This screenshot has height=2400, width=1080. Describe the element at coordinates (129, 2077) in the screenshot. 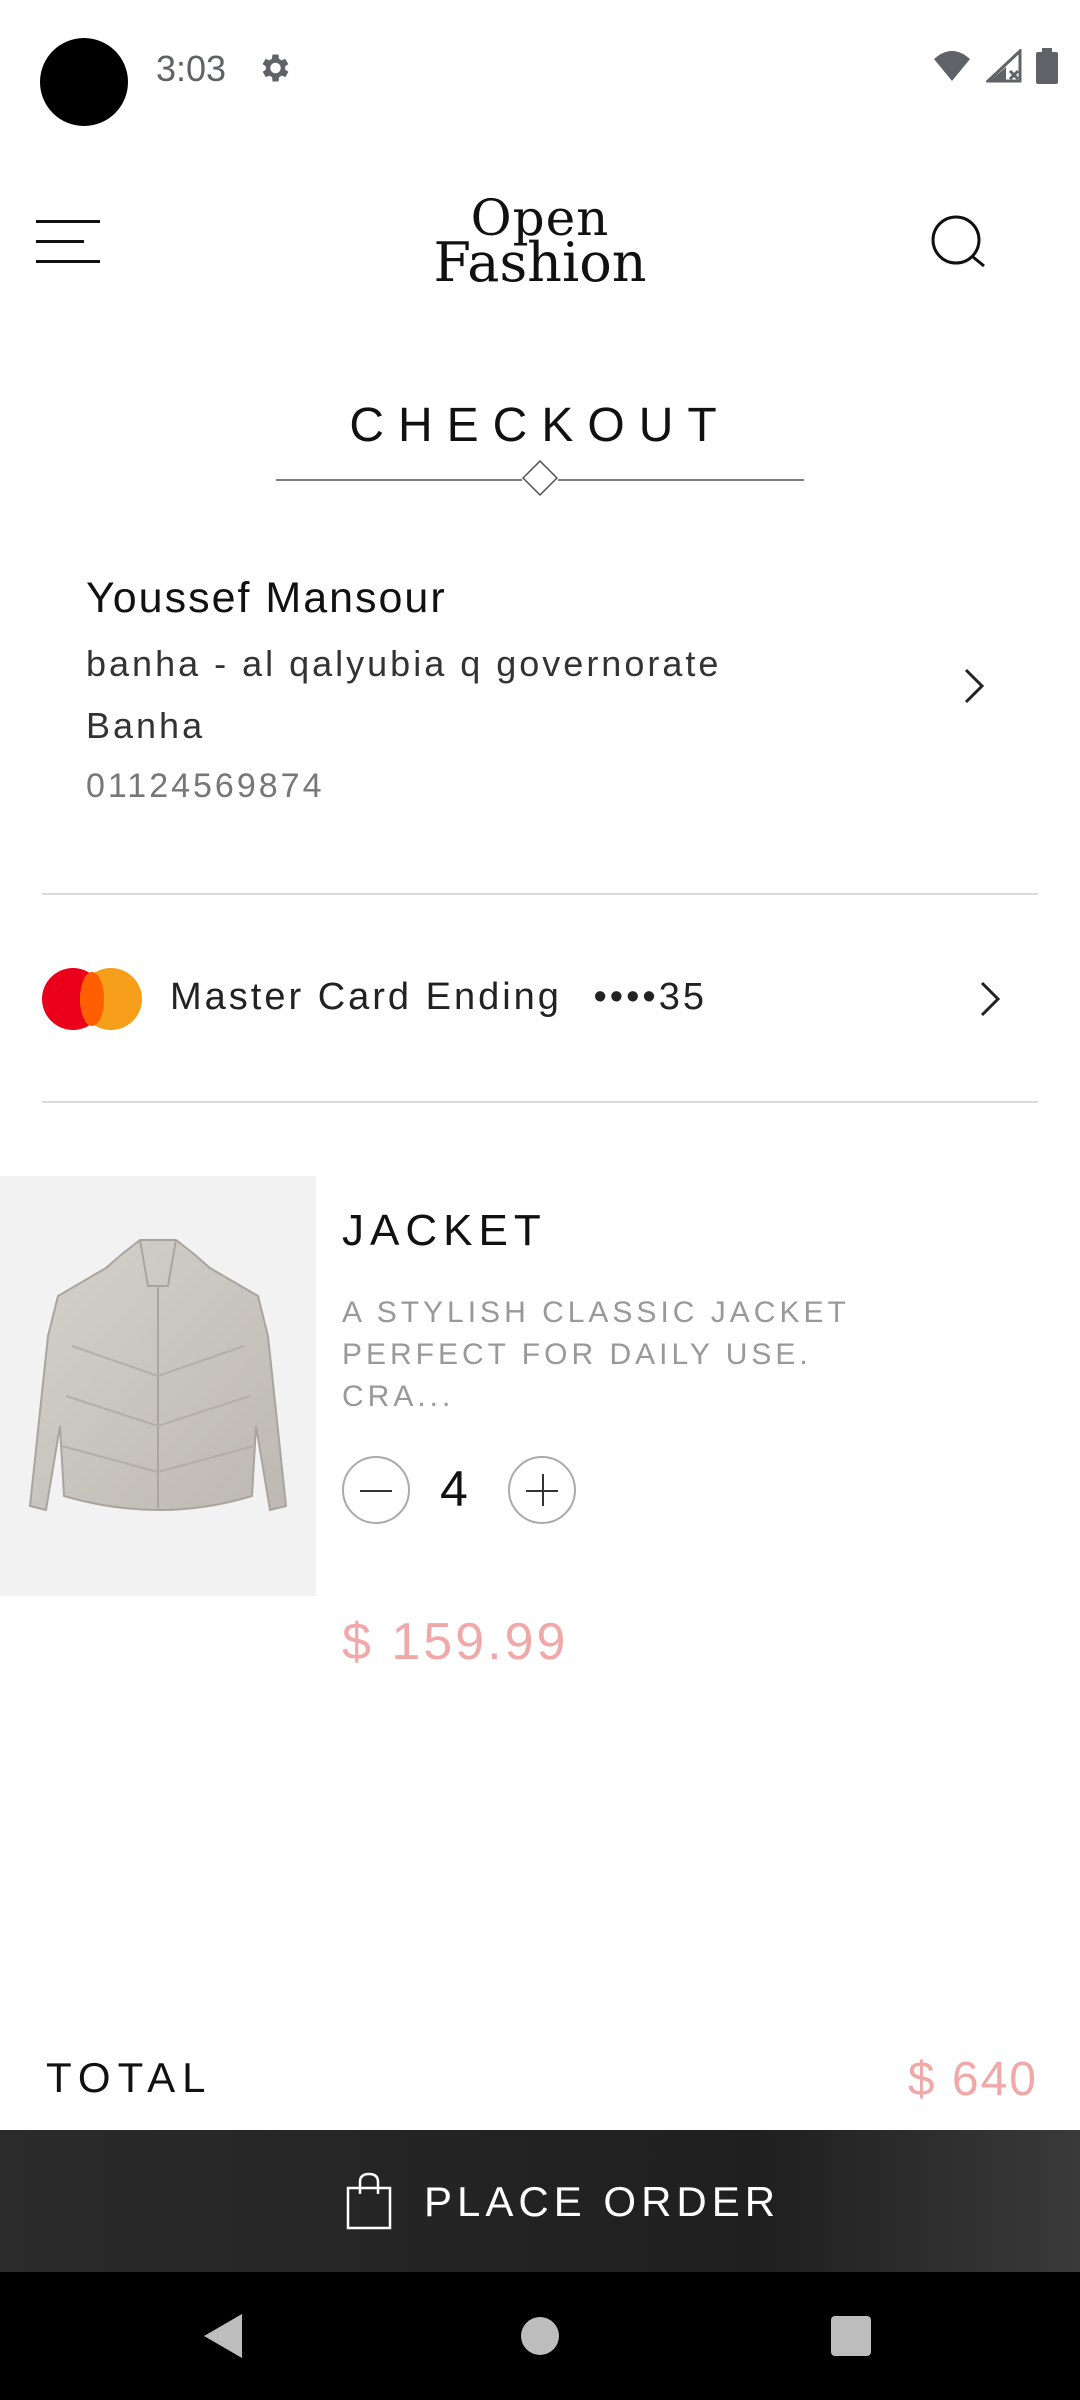

I see `total-label: TOTAL` at that location.